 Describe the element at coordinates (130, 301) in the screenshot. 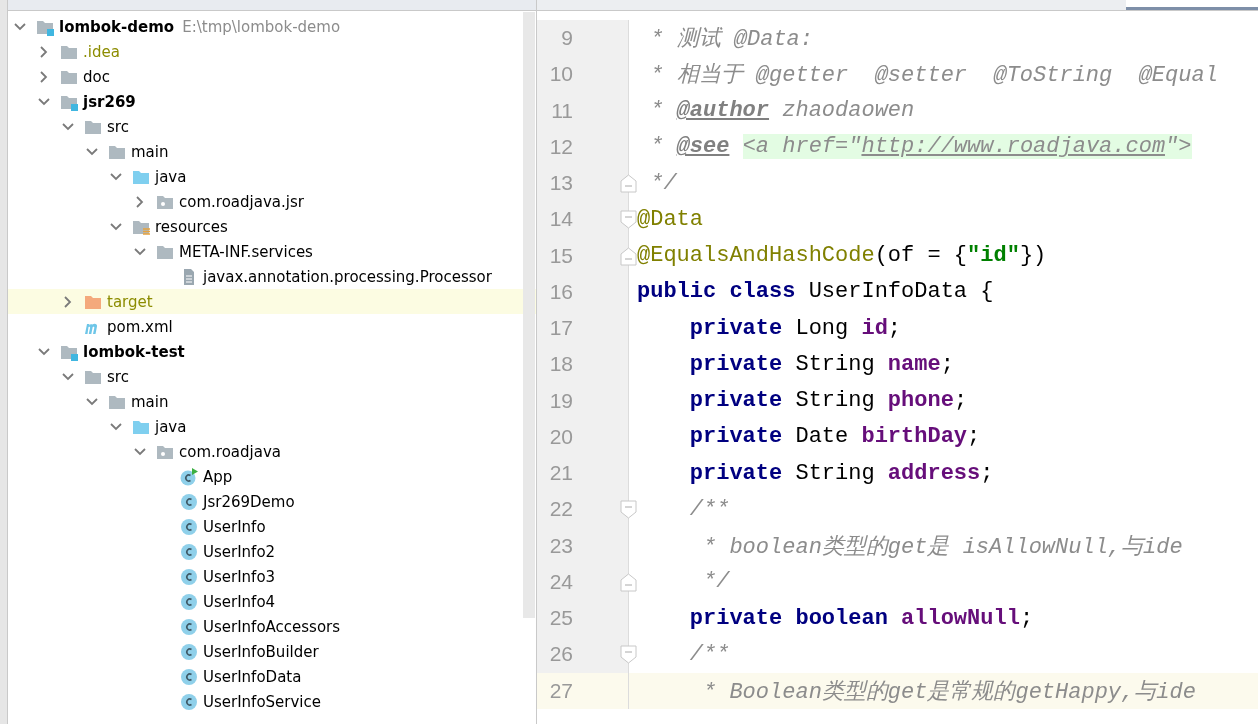

I see `tree-item-label: target` at that location.